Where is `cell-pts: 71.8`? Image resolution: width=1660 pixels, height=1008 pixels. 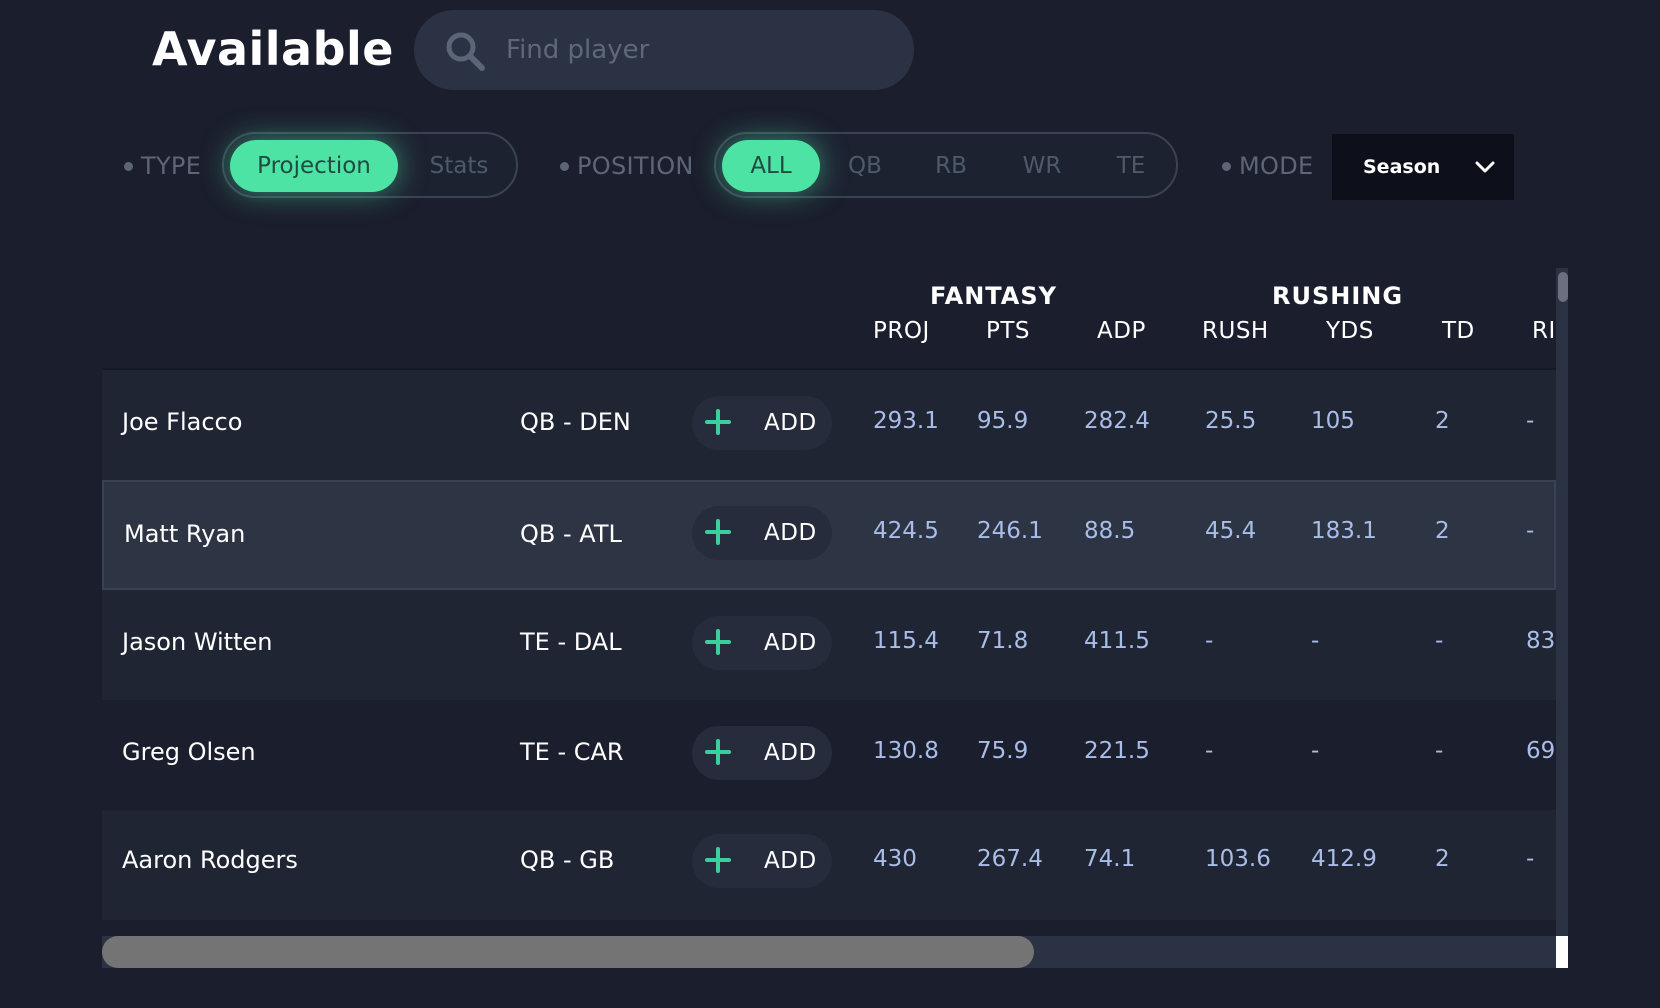 cell-pts: 71.8 is located at coordinates (1003, 641).